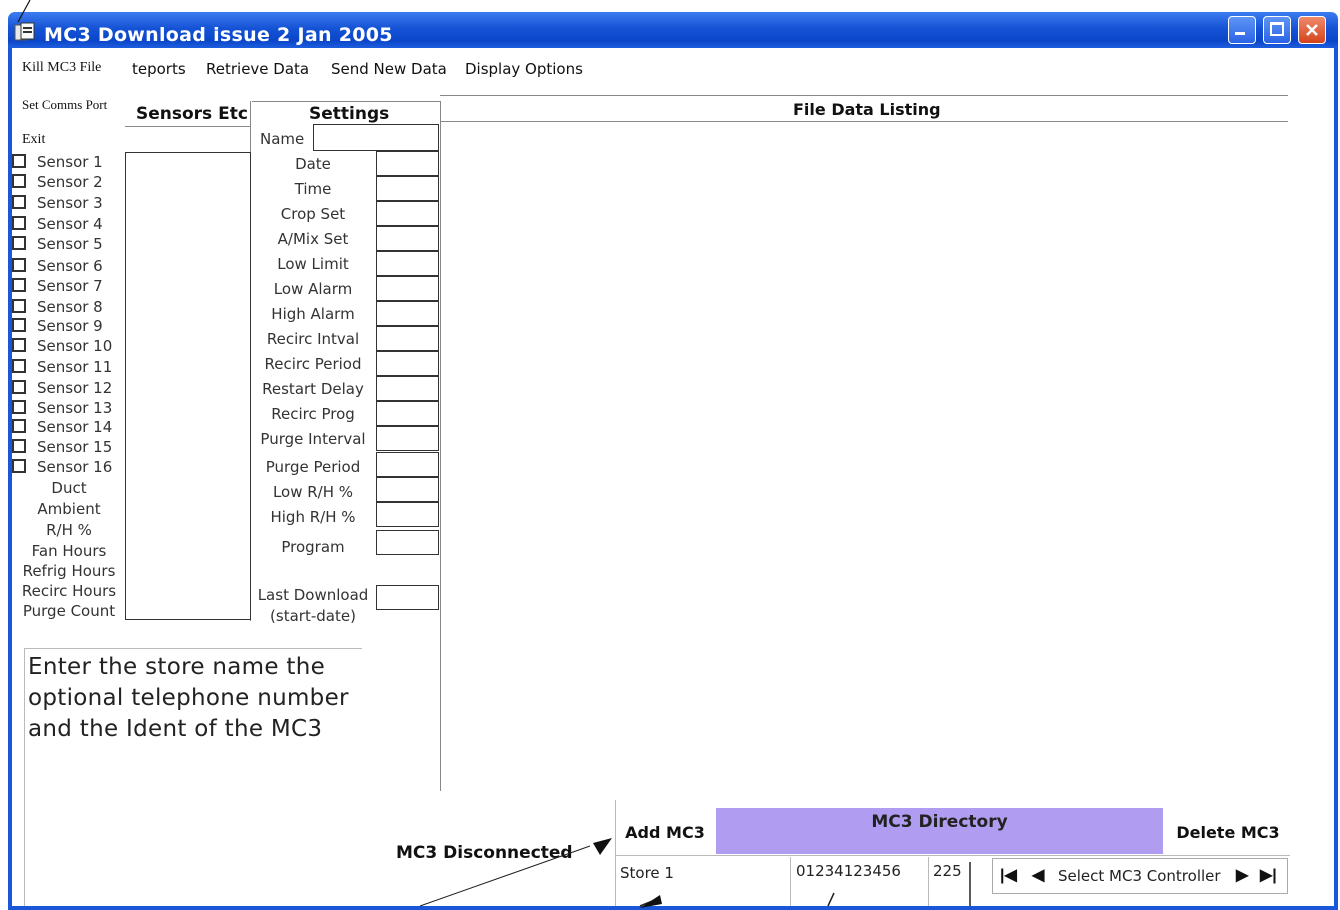  Describe the element at coordinates (192, 114) in the screenshot. I see `sensors-heading: Sensors Etc` at that location.